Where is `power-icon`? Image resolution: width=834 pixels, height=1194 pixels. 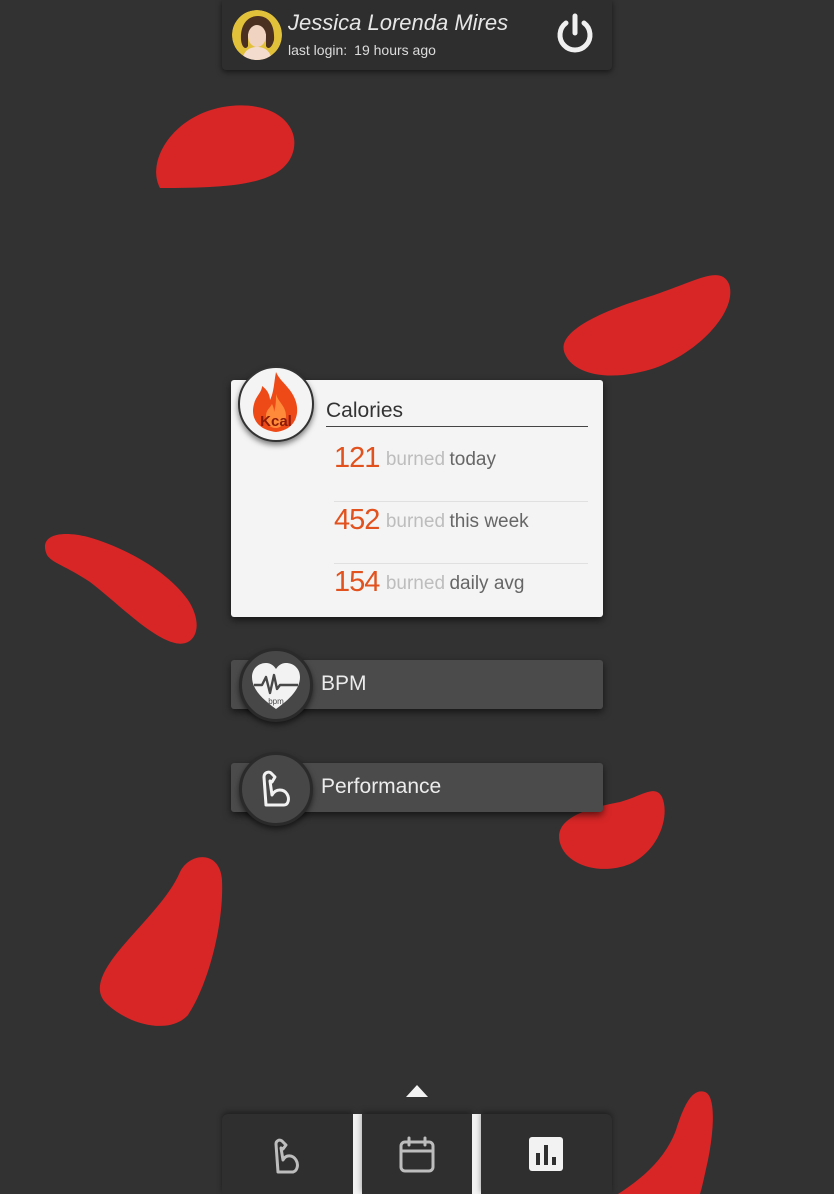 power-icon is located at coordinates (575, 33).